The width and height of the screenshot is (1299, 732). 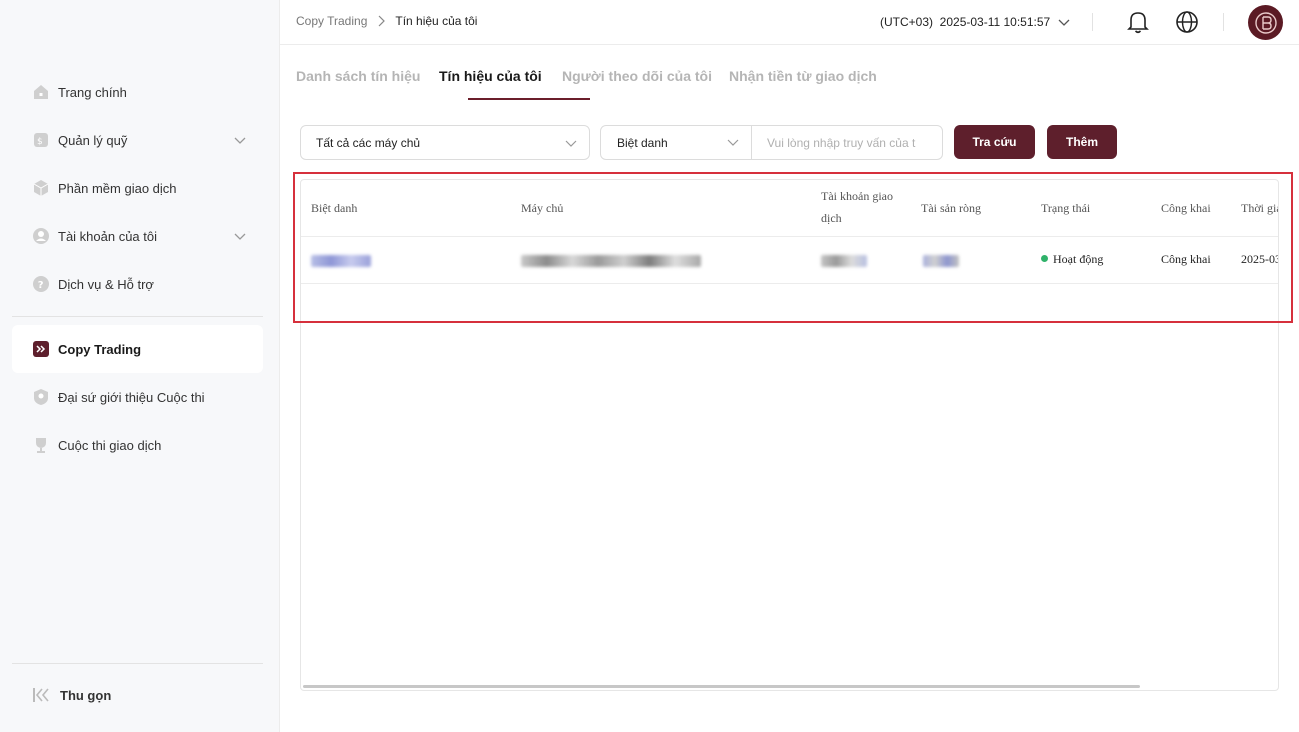 I want to click on notification-button, so click(x=1138, y=22).